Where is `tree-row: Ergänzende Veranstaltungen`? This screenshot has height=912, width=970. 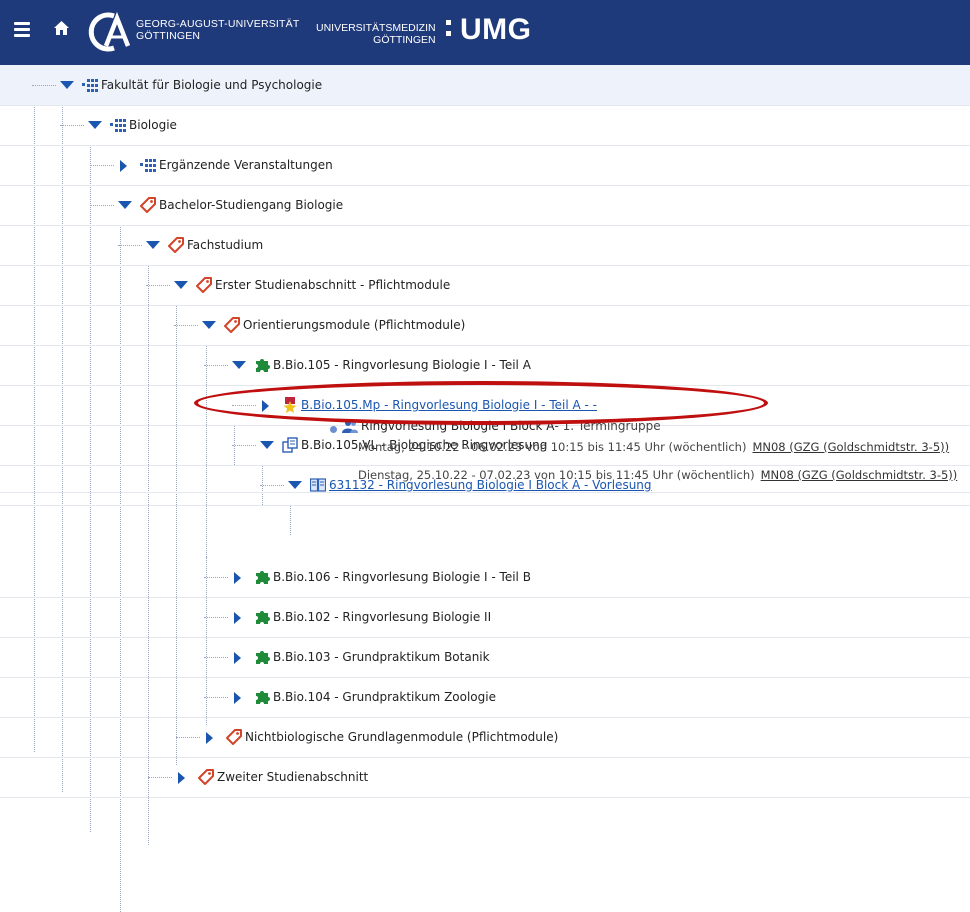 tree-row: Ergänzende Veranstaltungen is located at coordinates (485, 165).